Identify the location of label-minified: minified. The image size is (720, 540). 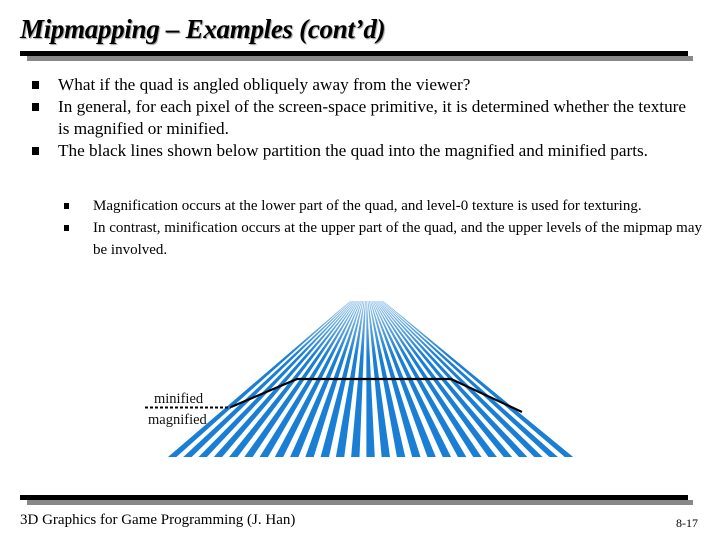
(179, 399).